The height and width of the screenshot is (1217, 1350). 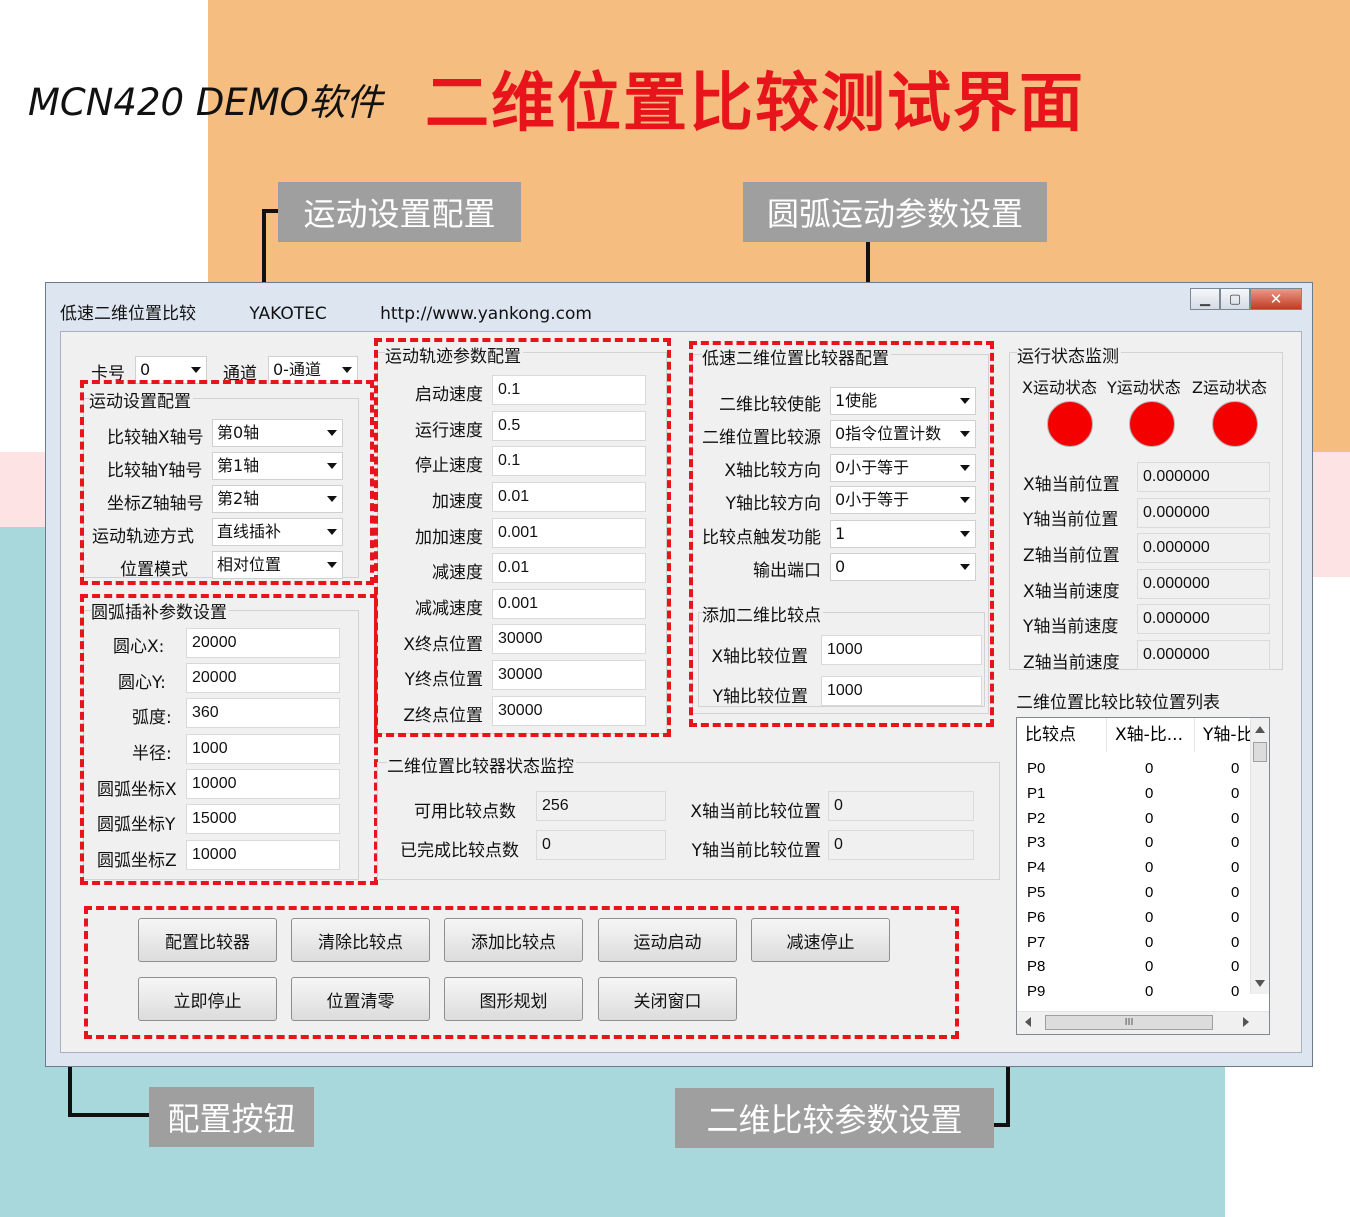 I want to click on list-item: P4 0 0, so click(x=1134, y=867).